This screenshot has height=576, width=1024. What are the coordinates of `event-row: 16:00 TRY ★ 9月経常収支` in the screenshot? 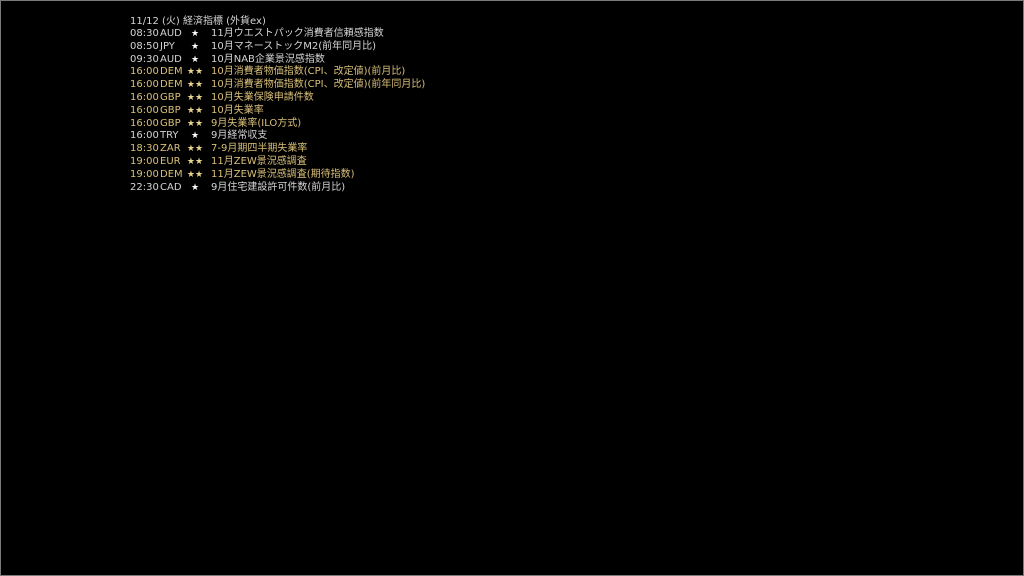 It's located at (340, 136).